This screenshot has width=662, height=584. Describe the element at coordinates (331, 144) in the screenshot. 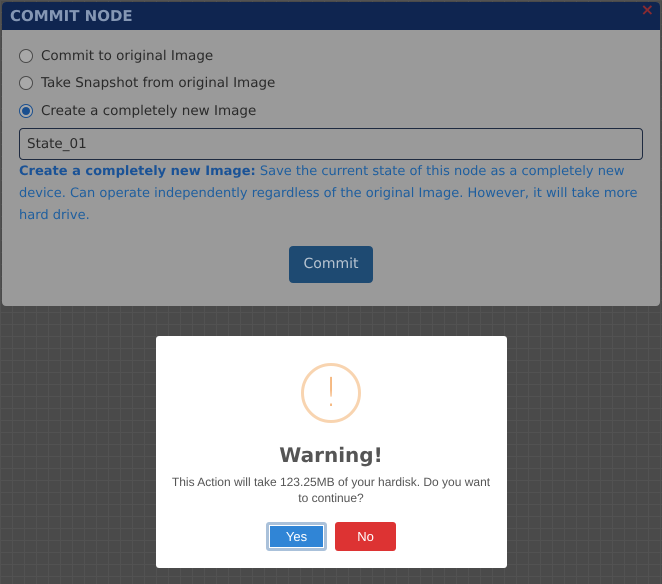

I see `name-input: State_01` at that location.